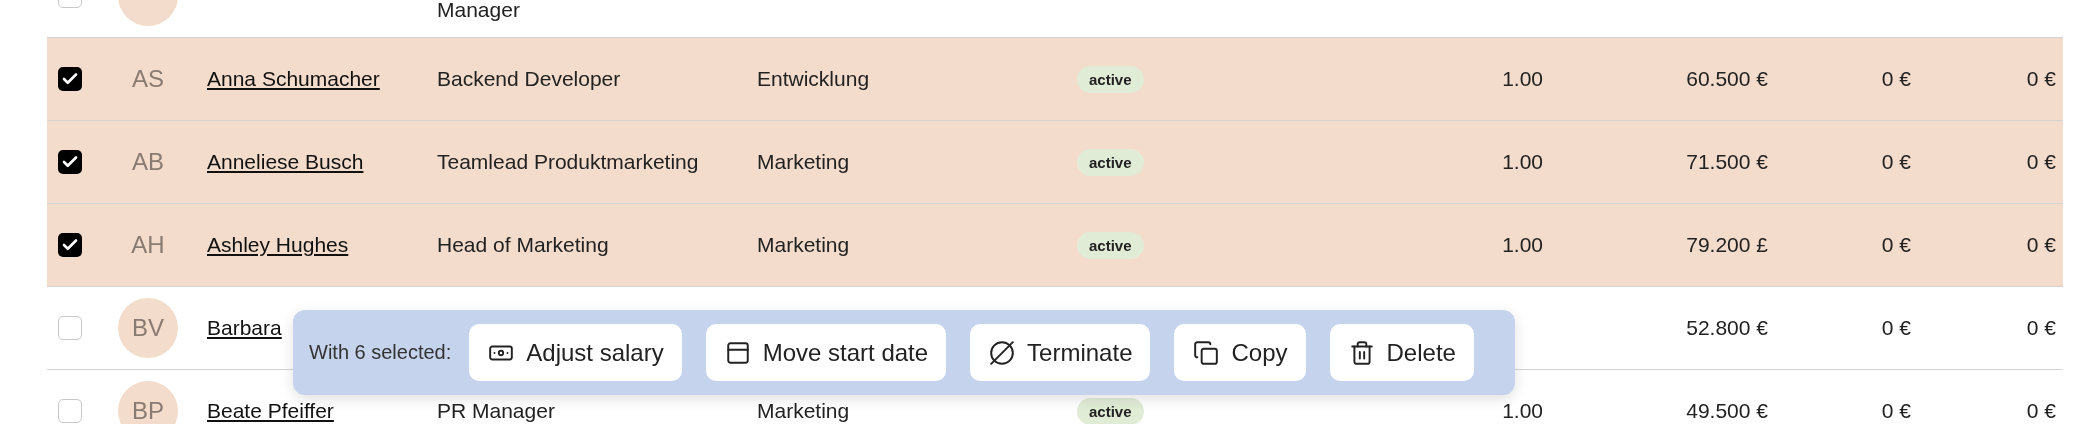 This screenshot has width=2094, height=424. What do you see at coordinates (568, 162) in the screenshot?
I see `job-title: Teamlead Produktmarketing` at bounding box center [568, 162].